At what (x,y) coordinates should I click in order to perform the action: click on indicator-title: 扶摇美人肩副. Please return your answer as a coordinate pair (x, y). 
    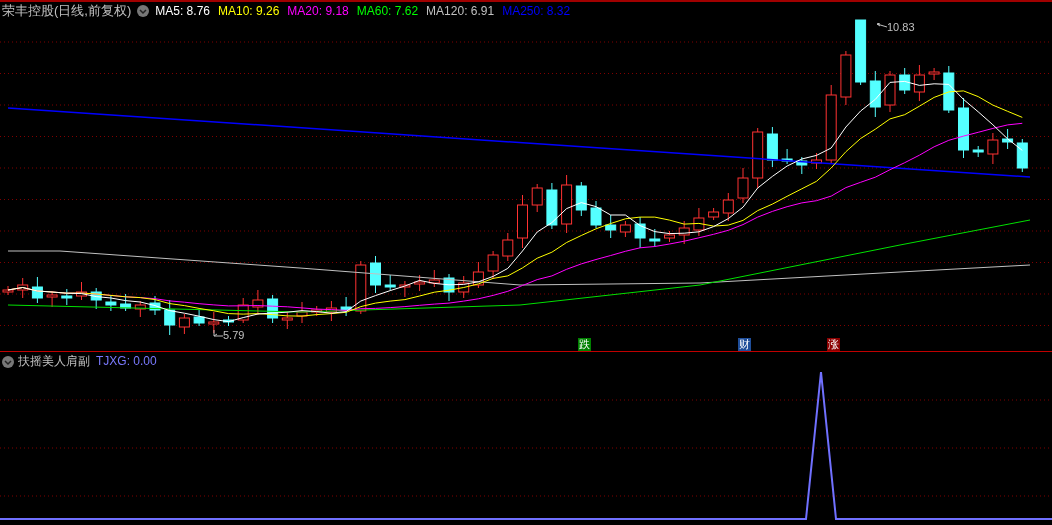
    Looking at the image, I should click on (54, 361).